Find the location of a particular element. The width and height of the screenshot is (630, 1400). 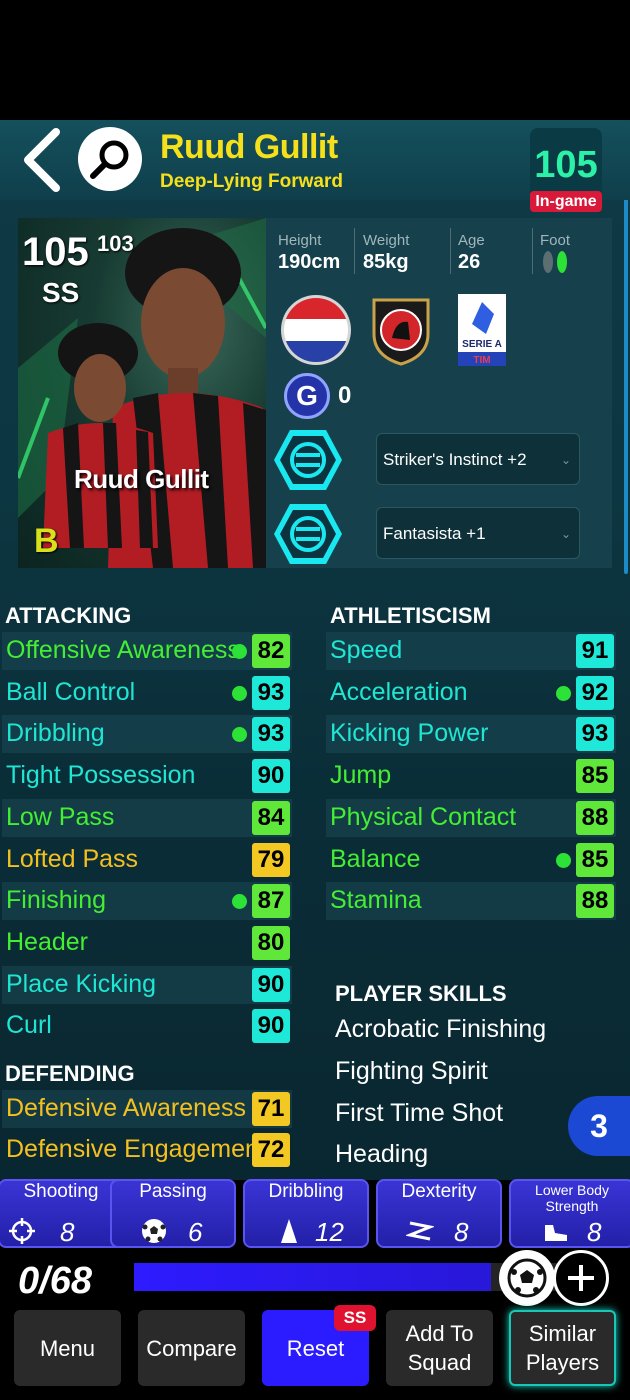

boost-value: 12 is located at coordinates (329, 1232).